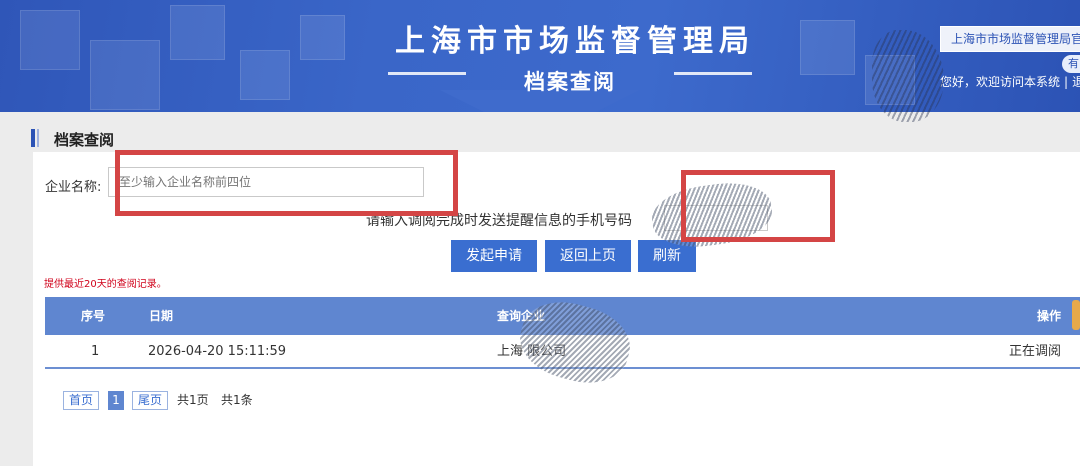  I want to click on column-header-action: 操作, so click(1049, 316).